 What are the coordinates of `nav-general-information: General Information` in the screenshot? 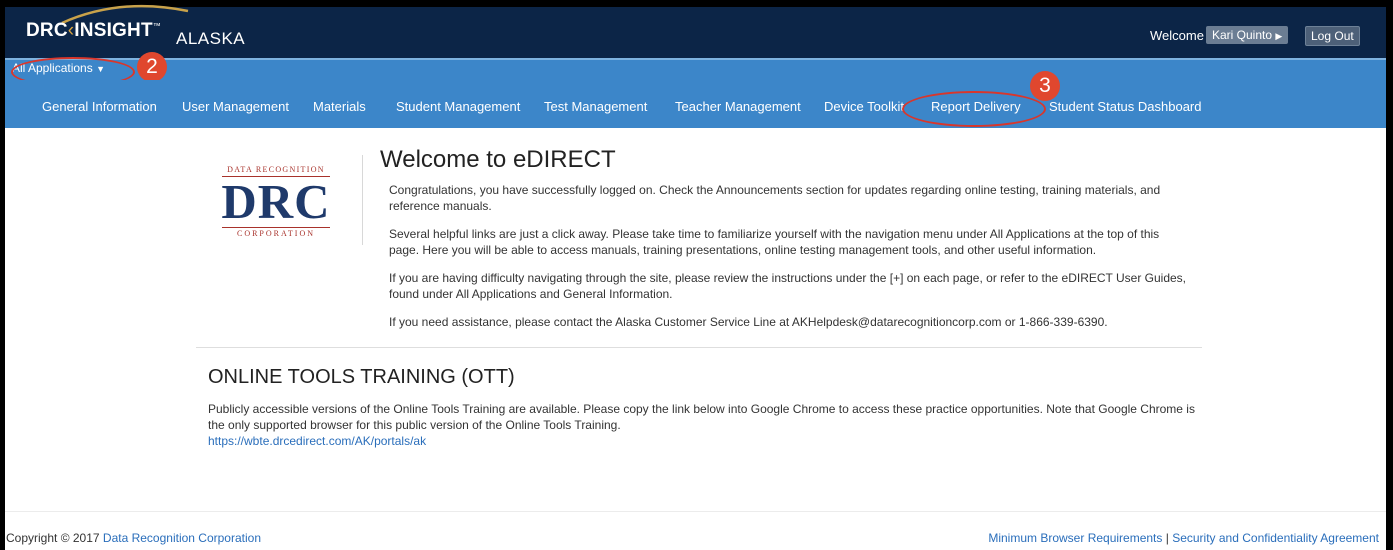 It's located at (99, 106).